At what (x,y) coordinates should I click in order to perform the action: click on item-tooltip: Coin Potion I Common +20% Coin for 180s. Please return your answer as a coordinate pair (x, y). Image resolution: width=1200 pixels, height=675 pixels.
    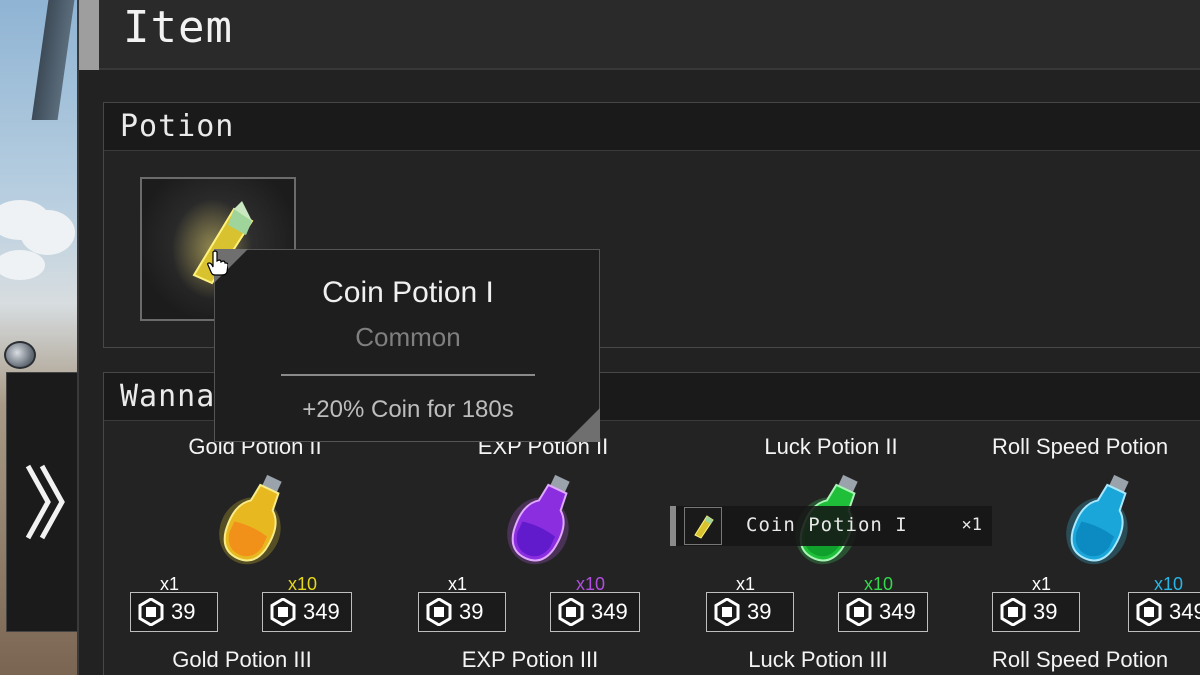
    Looking at the image, I should click on (407, 345).